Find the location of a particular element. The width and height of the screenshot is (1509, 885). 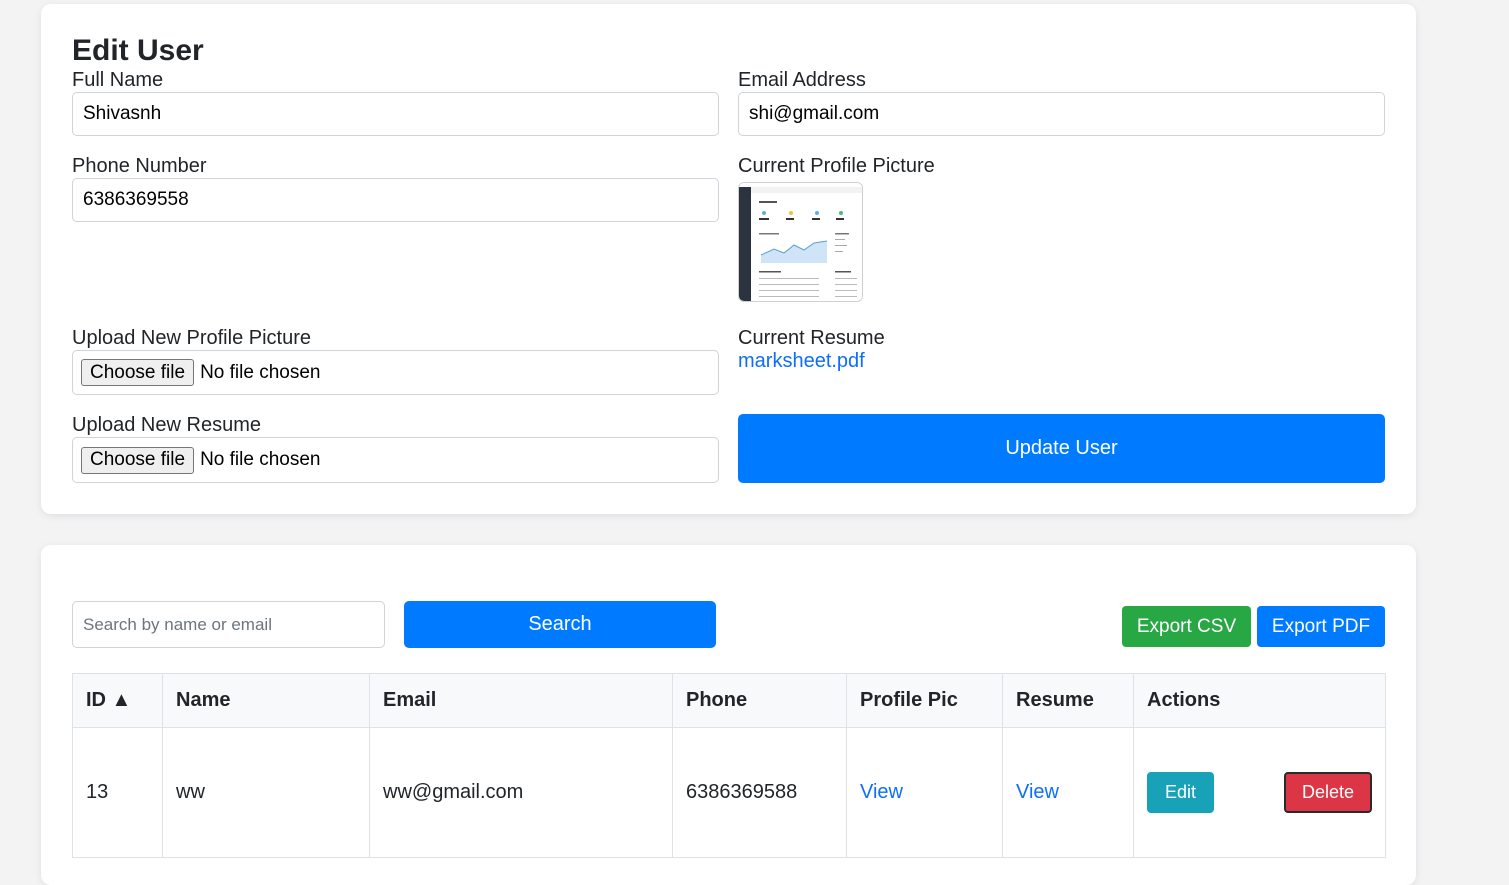

view-profile-pic-link: View is located at coordinates (881, 792).